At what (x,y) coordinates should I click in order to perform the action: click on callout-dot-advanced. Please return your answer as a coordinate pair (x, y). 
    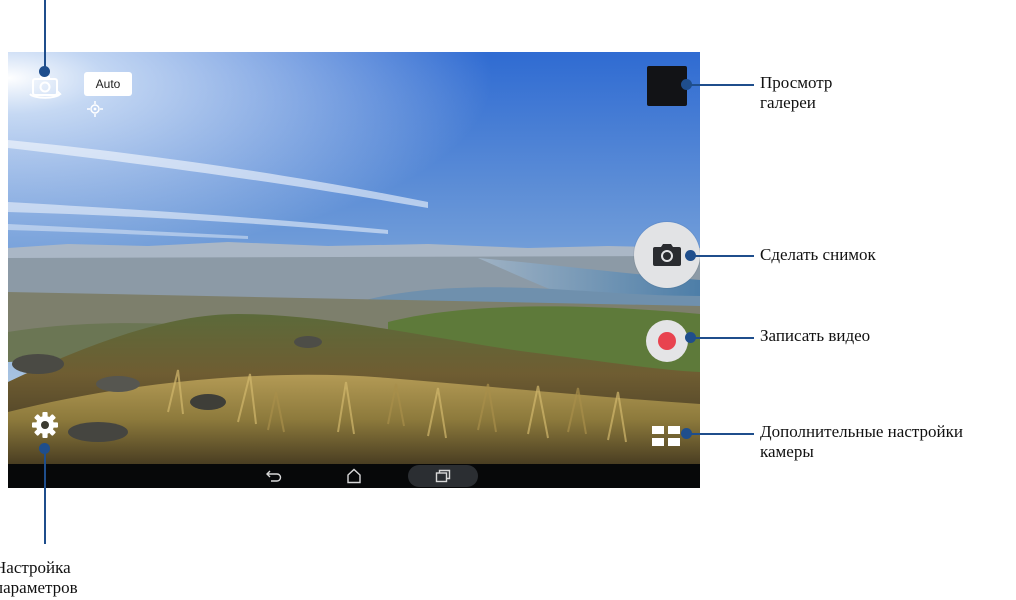
    Looking at the image, I should click on (686, 433).